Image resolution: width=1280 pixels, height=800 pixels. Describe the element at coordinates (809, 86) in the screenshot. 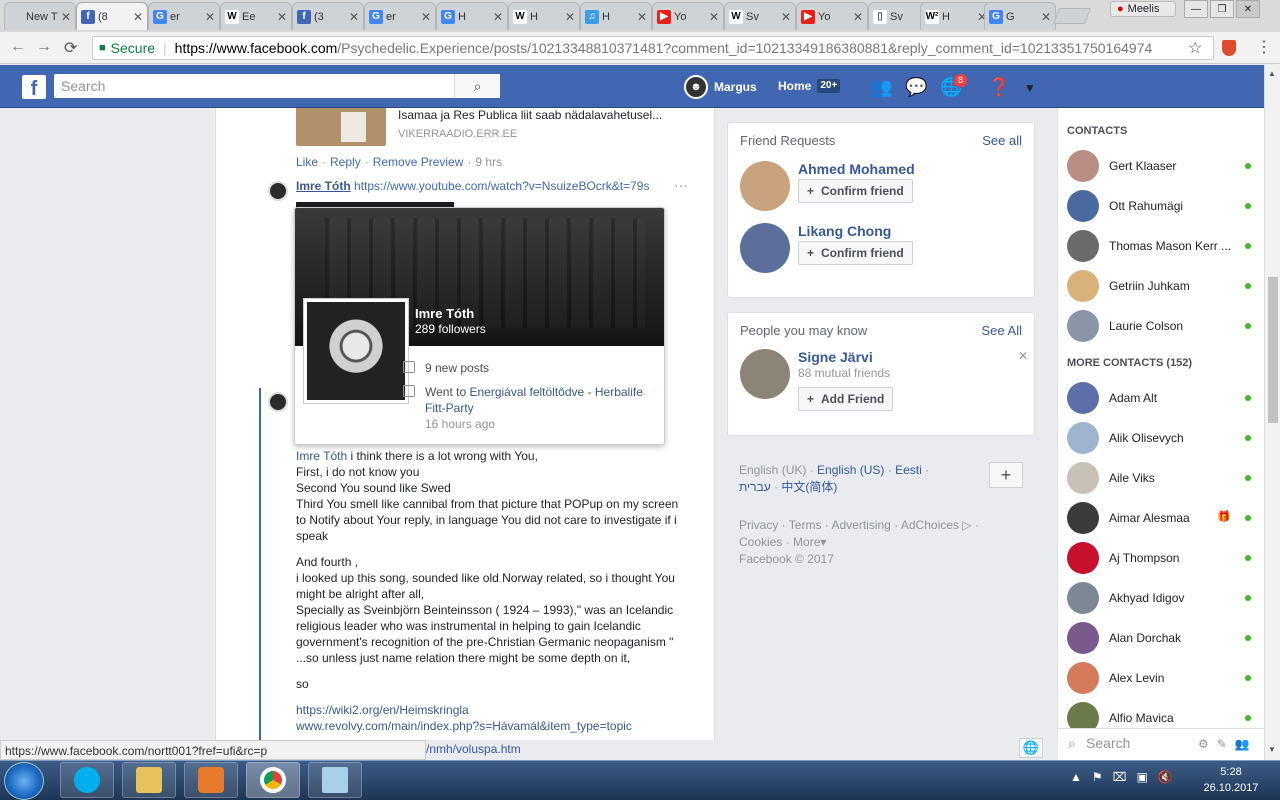

I see `home-link: Home 20+` at that location.